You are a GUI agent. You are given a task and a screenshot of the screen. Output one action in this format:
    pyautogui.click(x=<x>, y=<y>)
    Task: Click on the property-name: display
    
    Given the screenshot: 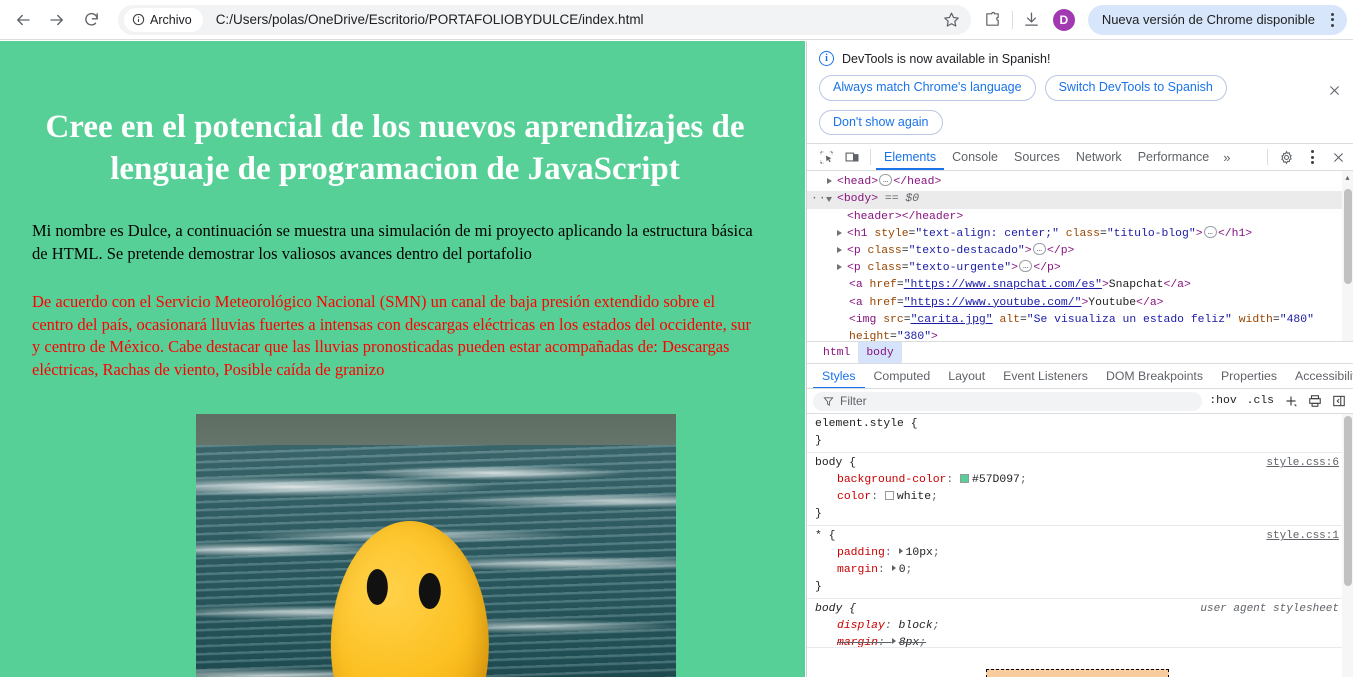 What is the action you would take?
    pyautogui.click(x=861, y=626)
    